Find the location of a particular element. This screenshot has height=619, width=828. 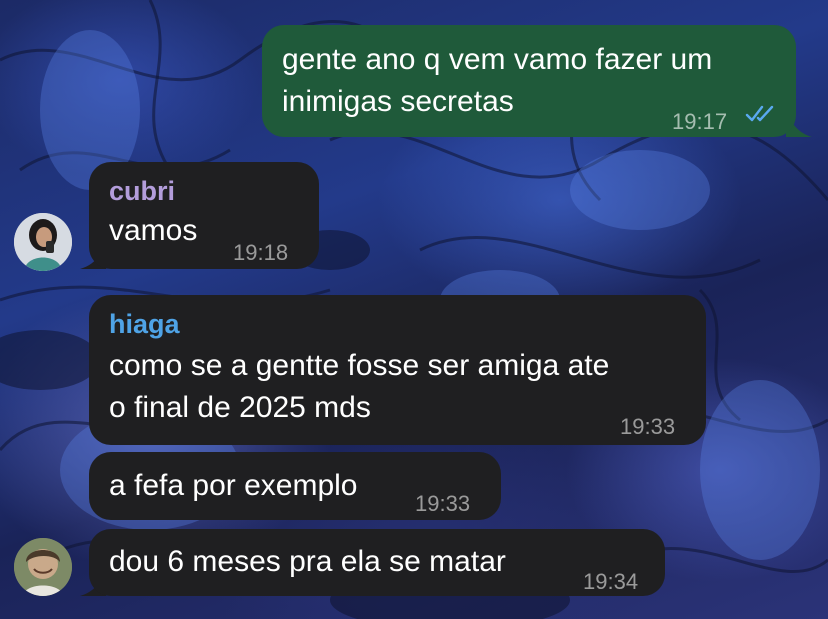

message-text: dou 6 meses pra ela se matar is located at coordinates (307, 561).